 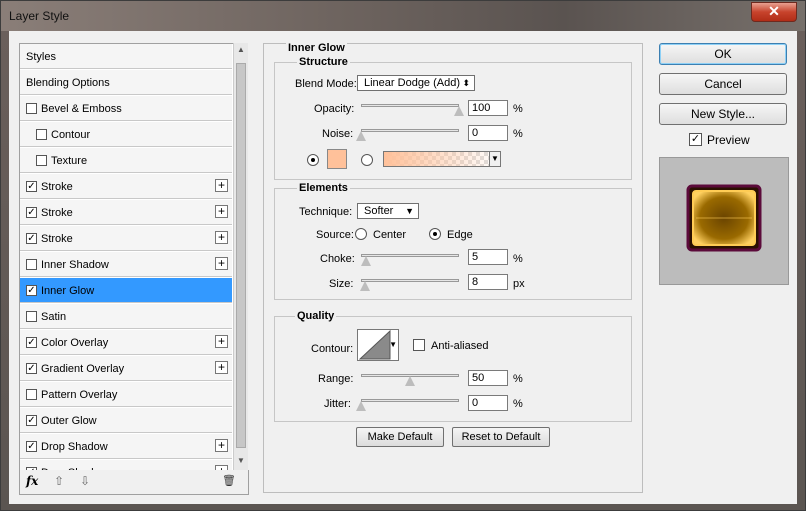 I want to click on cancel-button: Cancel, so click(x=723, y=84).